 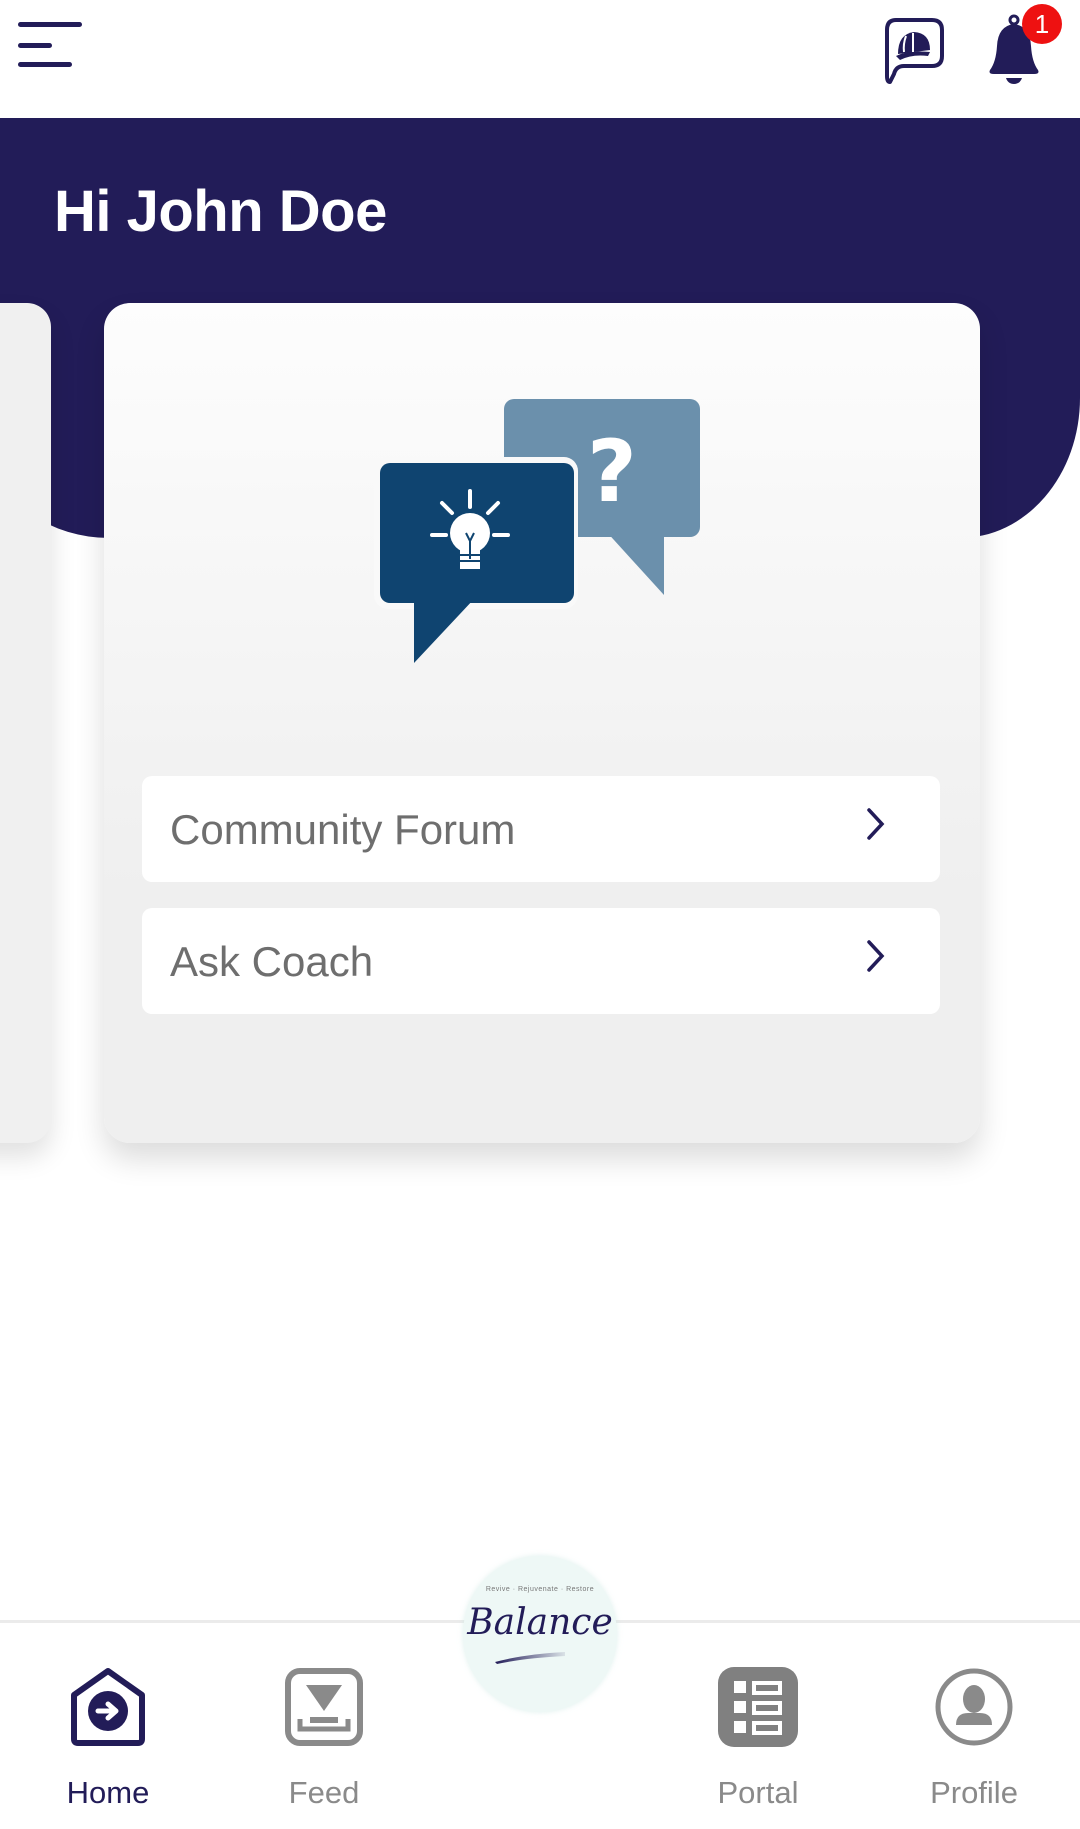 I want to click on brush-stroke-icon, so click(x=530, y=1658).